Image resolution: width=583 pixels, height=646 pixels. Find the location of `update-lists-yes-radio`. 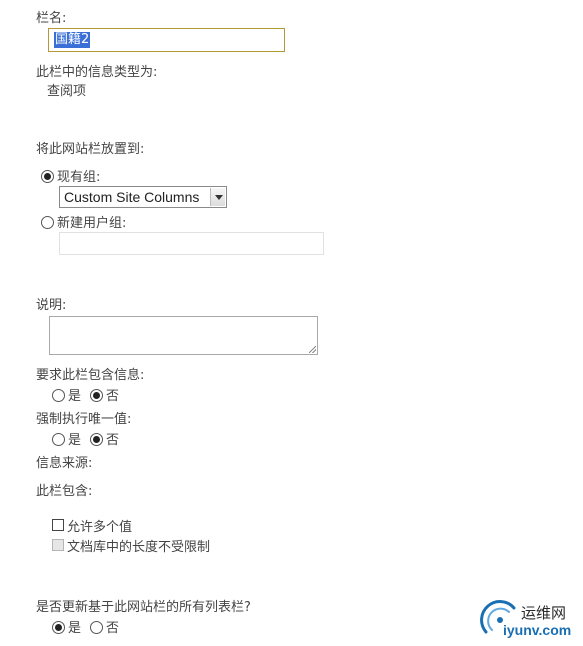

update-lists-yes-radio is located at coordinates (58, 627).